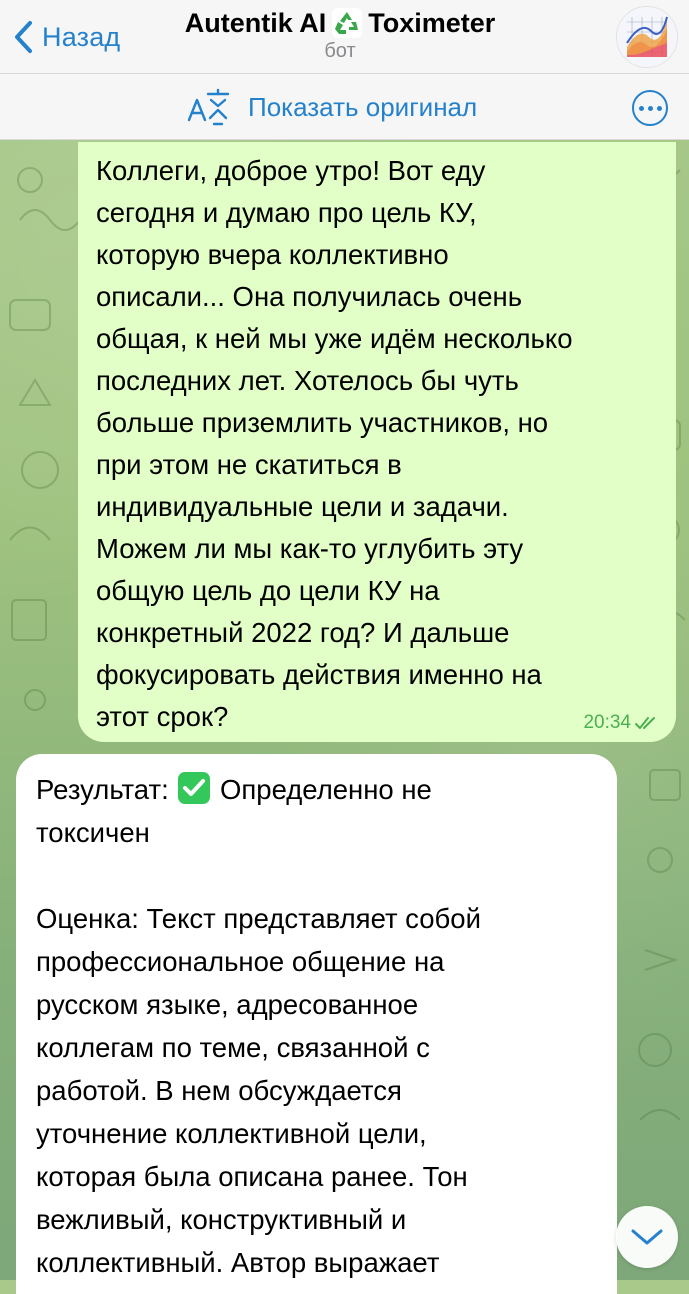 This screenshot has width=689, height=1294. I want to click on show-original-button: Показать оригинал, so click(331, 107).